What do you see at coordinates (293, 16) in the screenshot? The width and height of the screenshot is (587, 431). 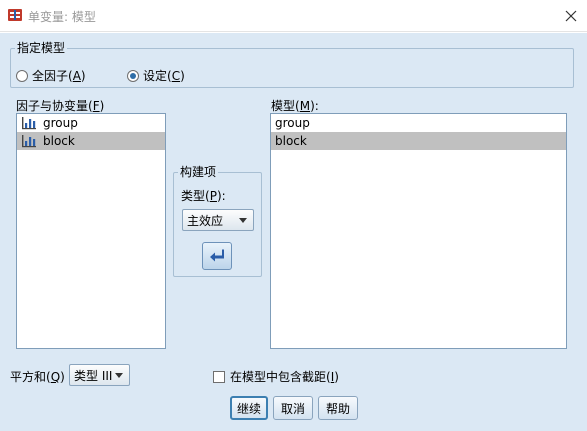 I see `title-bar: 单变量: 模型` at bounding box center [293, 16].